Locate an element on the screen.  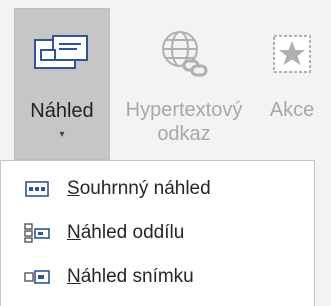
hyperlink-label-line1: Hypertextový is located at coordinates (184, 110).